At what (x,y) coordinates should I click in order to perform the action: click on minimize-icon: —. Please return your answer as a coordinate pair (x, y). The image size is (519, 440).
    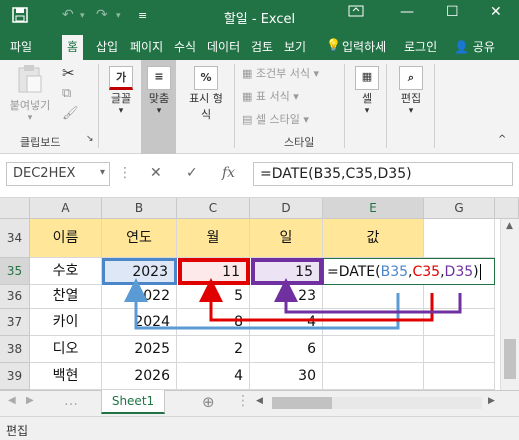
    Looking at the image, I should click on (407, 12).